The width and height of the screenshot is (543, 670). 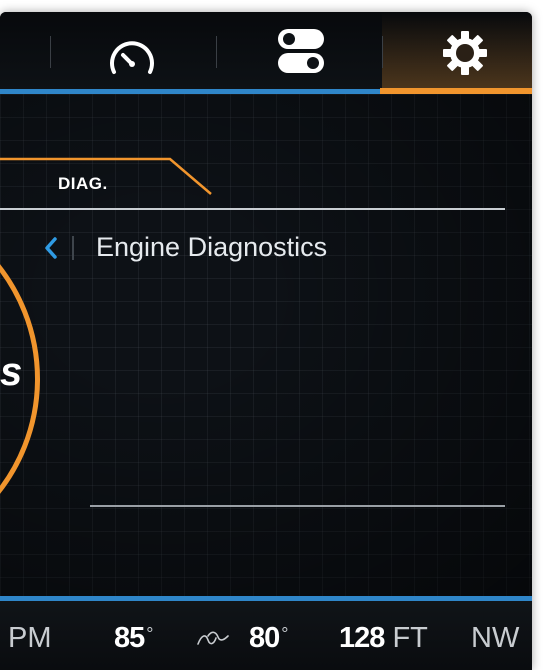 I want to click on air-temperature: 85 °, so click(x=133, y=638).